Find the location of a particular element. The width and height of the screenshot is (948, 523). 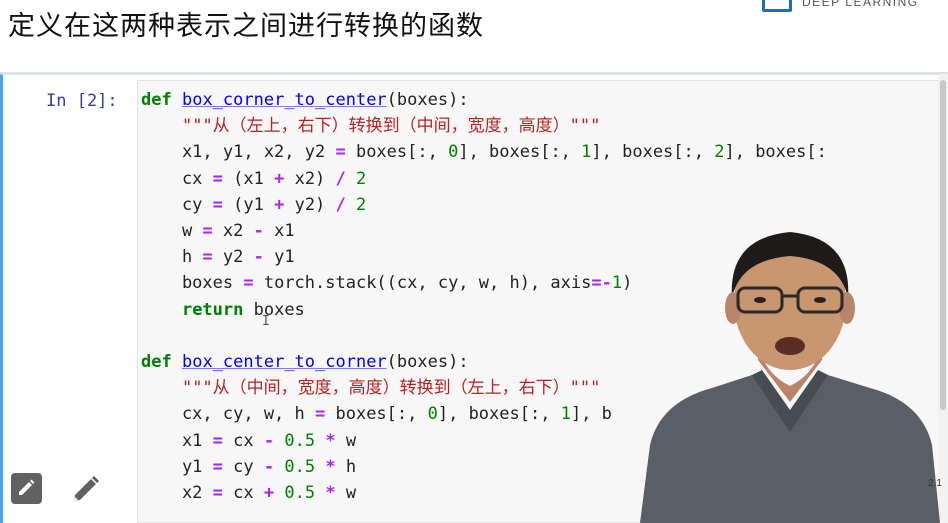

code-token: y2) is located at coordinates (310, 204).